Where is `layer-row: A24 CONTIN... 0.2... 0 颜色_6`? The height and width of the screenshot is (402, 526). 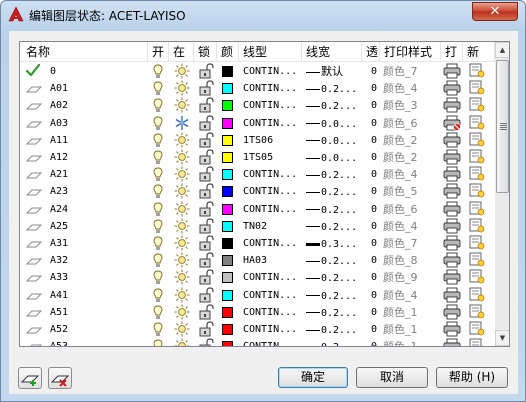 layer-row: A24 CONTIN... 0.2... 0 颜色_6 is located at coordinates (257, 210).